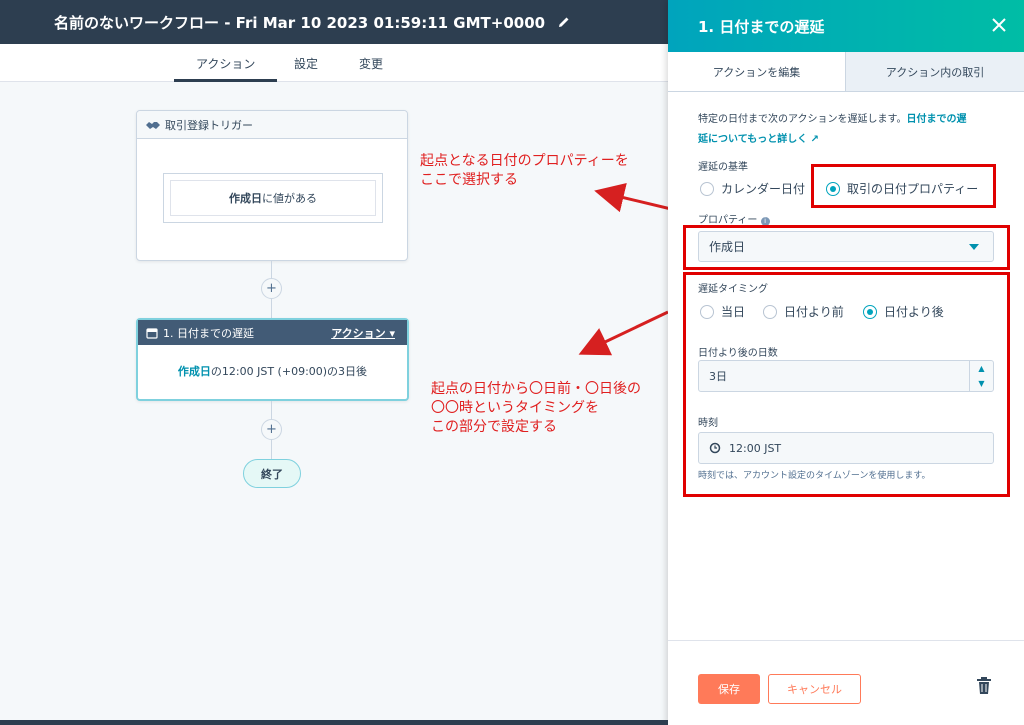 The height and width of the screenshot is (725, 1024). What do you see at coordinates (723, 167) in the screenshot?
I see `basis-label: 遅延の基準` at bounding box center [723, 167].